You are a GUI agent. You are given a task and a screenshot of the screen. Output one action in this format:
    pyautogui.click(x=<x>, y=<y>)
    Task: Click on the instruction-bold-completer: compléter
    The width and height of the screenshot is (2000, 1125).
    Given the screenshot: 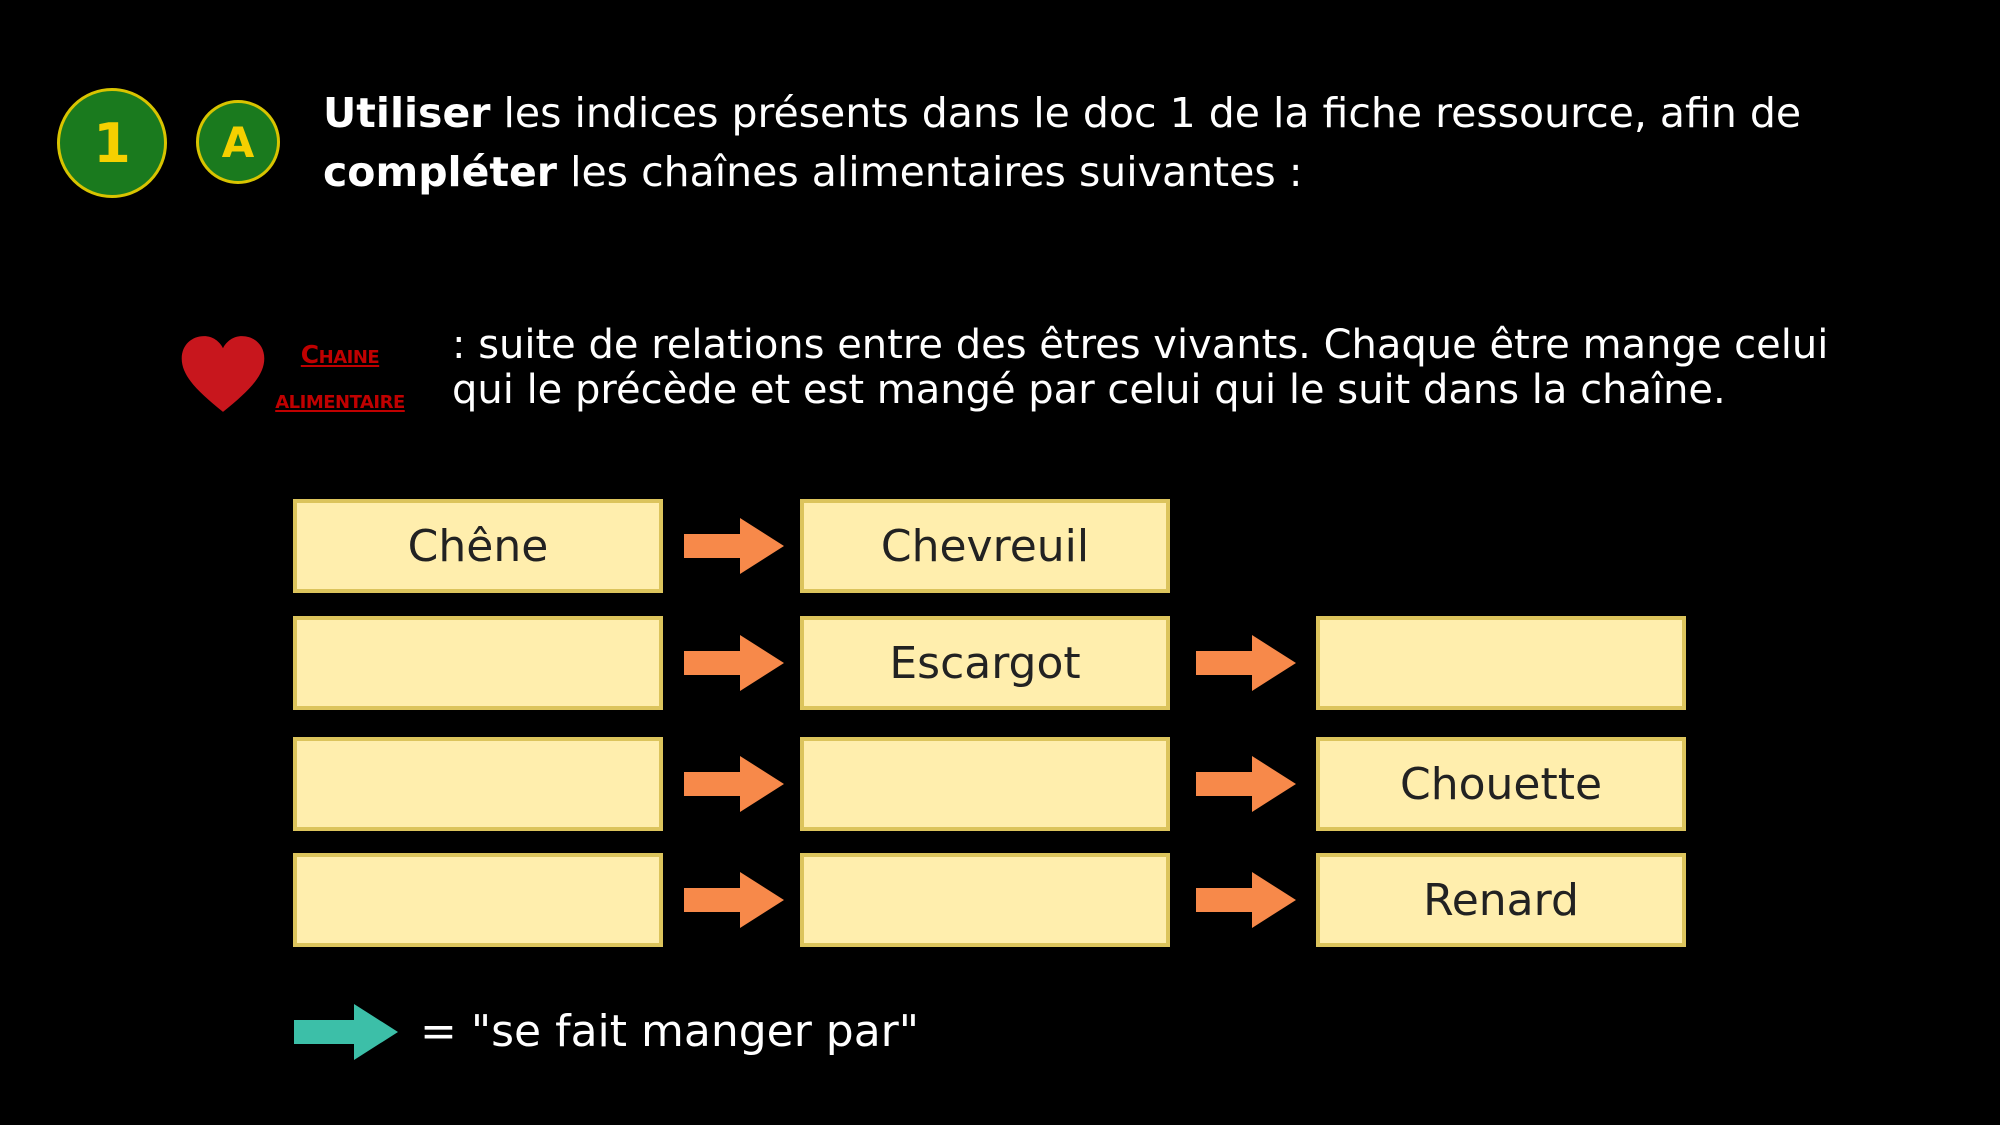 What is the action you would take?
    pyautogui.click(x=440, y=172)
    